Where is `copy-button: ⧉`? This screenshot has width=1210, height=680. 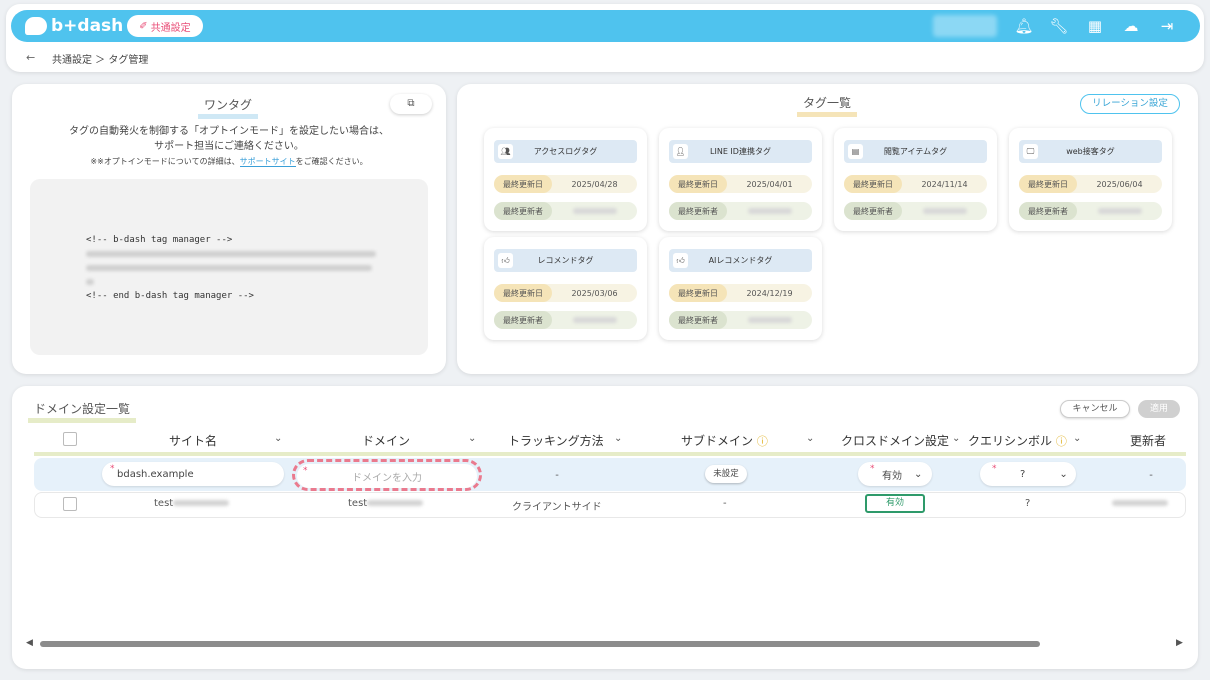
copy-button: ⧉ is located at coordinates (411, 104).